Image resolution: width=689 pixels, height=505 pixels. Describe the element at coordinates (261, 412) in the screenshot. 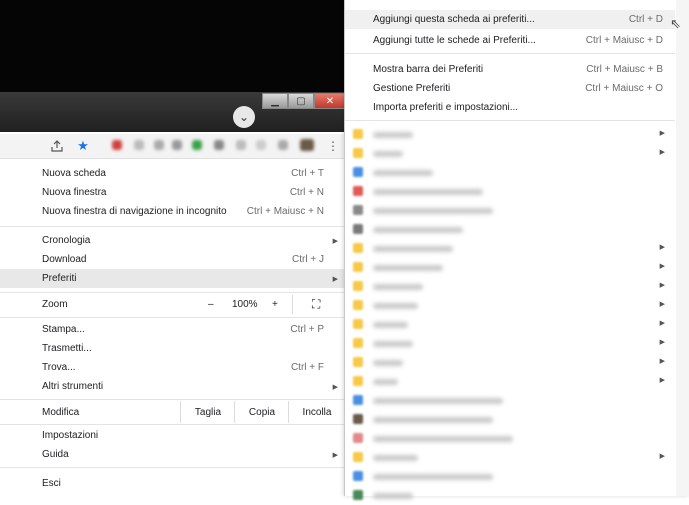

I see `copy-button: Copia` at that location.